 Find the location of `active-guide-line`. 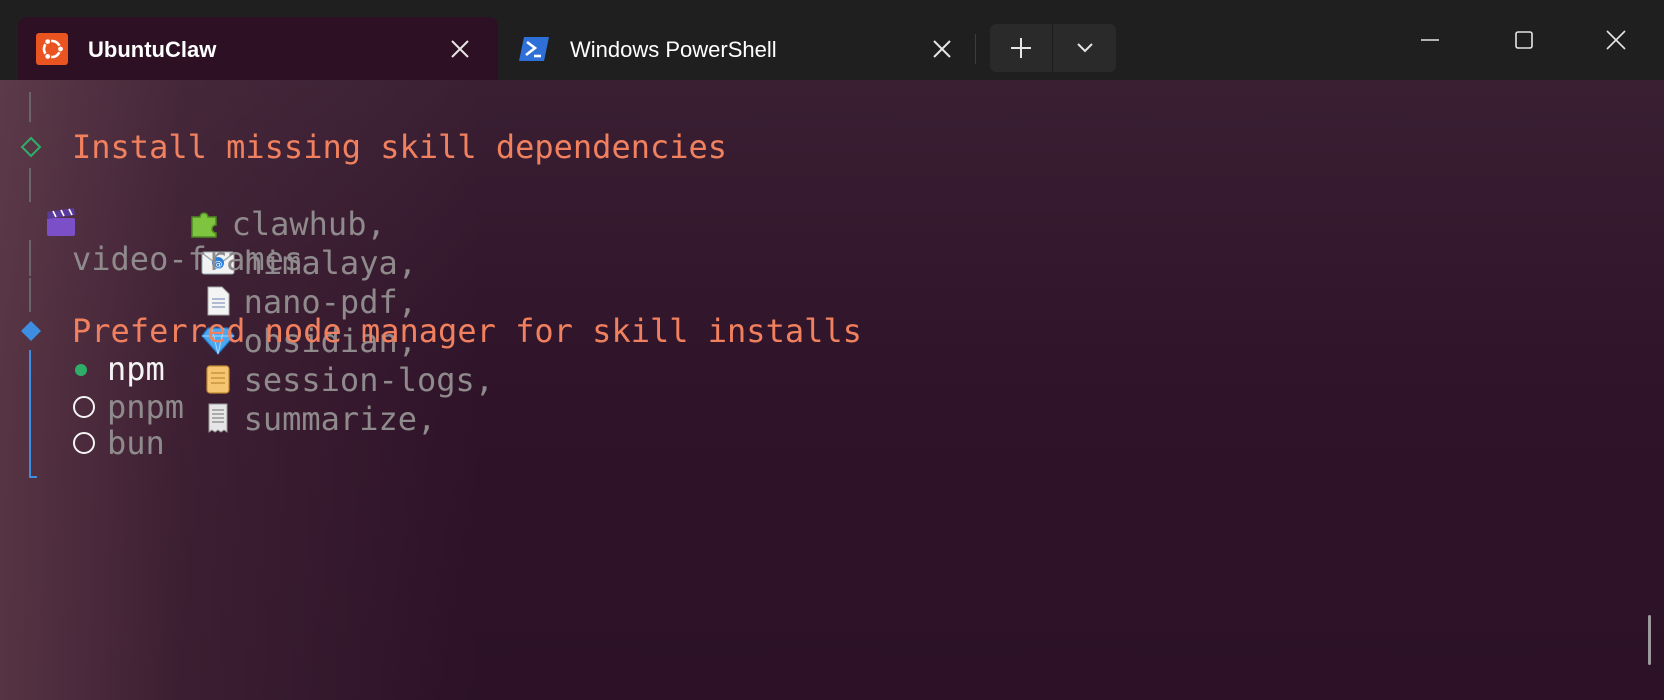

active-guide-line is located at coordinates (30, 414).